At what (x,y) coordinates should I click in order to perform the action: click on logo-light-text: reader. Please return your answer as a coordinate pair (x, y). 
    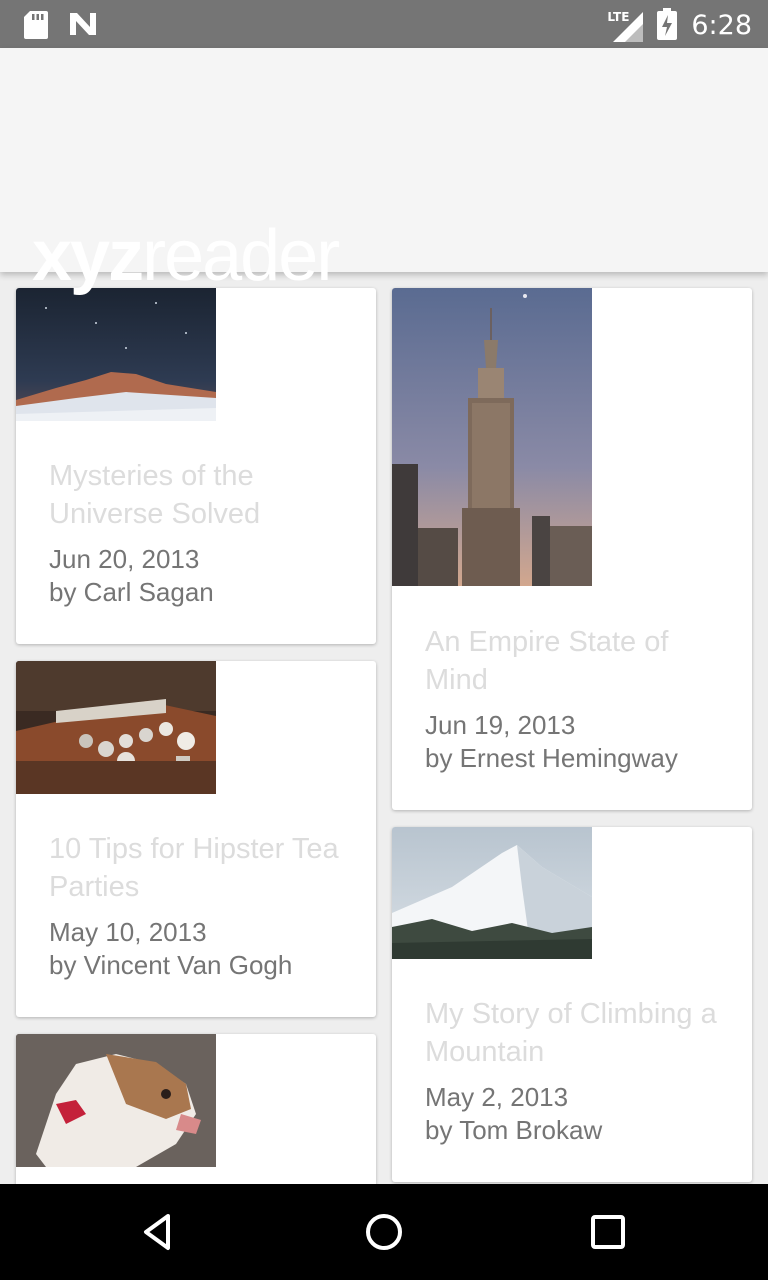
    Looking at the image, I should click on (241, 256).